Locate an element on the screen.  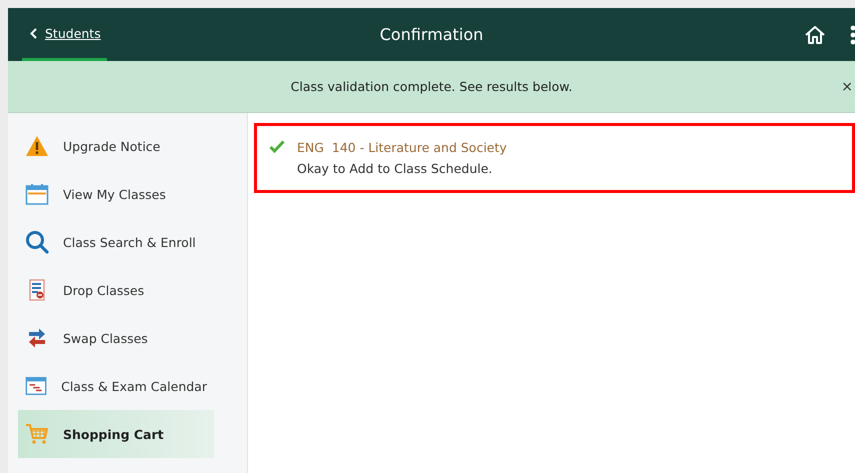
sidebar-item: Upgrade Notice is located at coordinates (112, 146).